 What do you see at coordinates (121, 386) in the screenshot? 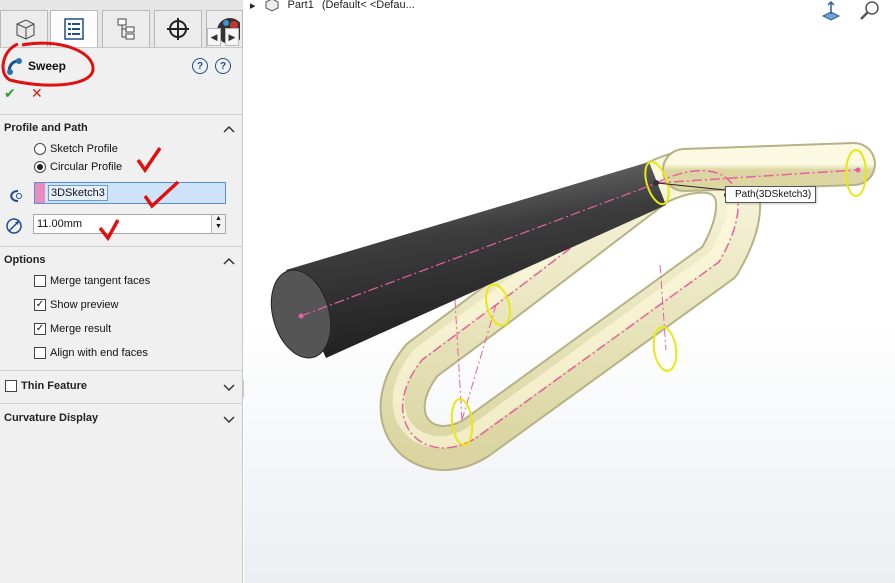
I see `section-thin-feature: Thin Feature` at bounding box center [121, 386].